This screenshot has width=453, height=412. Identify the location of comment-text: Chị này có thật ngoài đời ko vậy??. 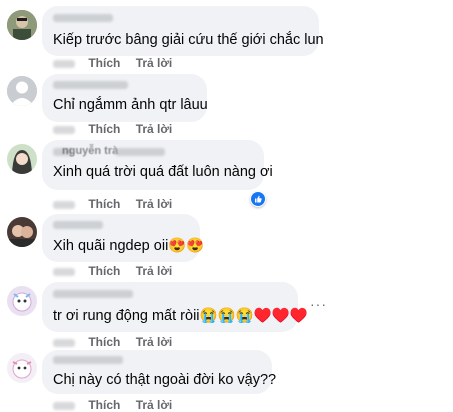
(165, 380).